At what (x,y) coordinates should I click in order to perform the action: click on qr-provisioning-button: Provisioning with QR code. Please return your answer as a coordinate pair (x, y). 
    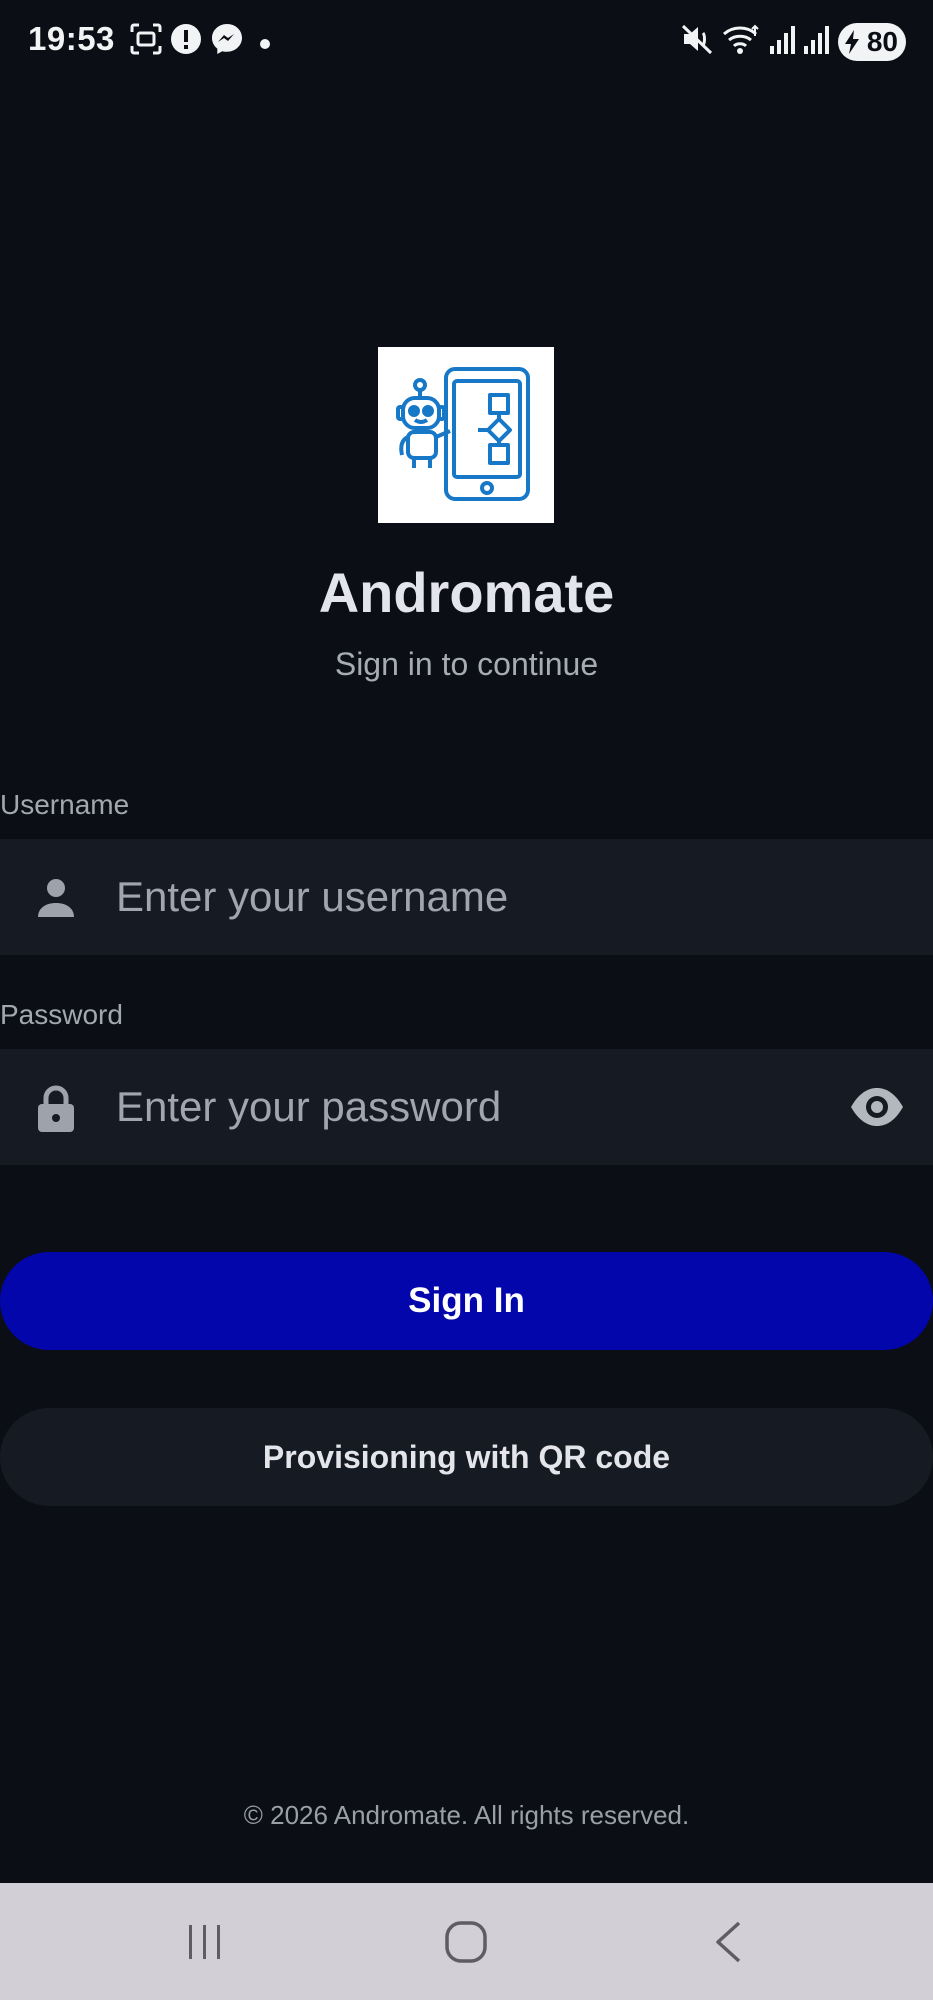
    Looking at the image, I should click on (466, 1457).